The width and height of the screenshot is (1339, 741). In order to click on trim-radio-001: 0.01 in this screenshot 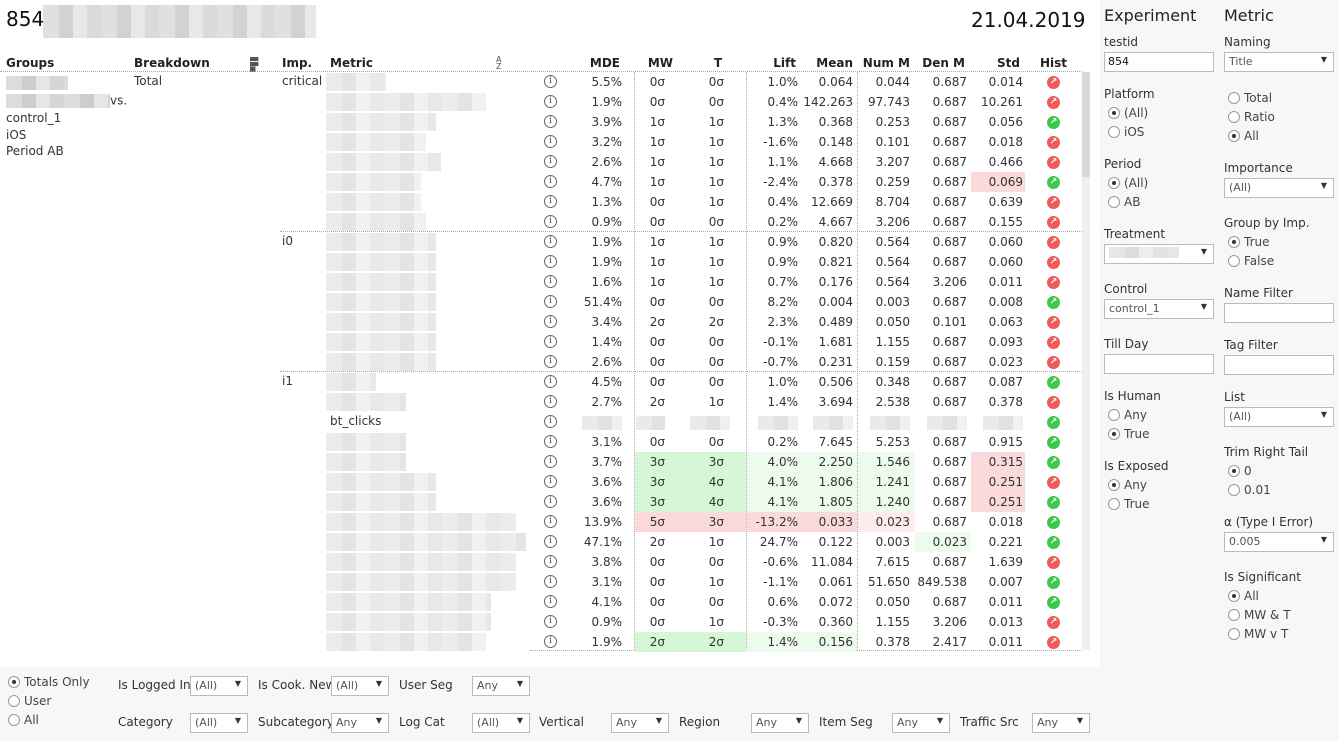, I will do `click(1249, 490)`.